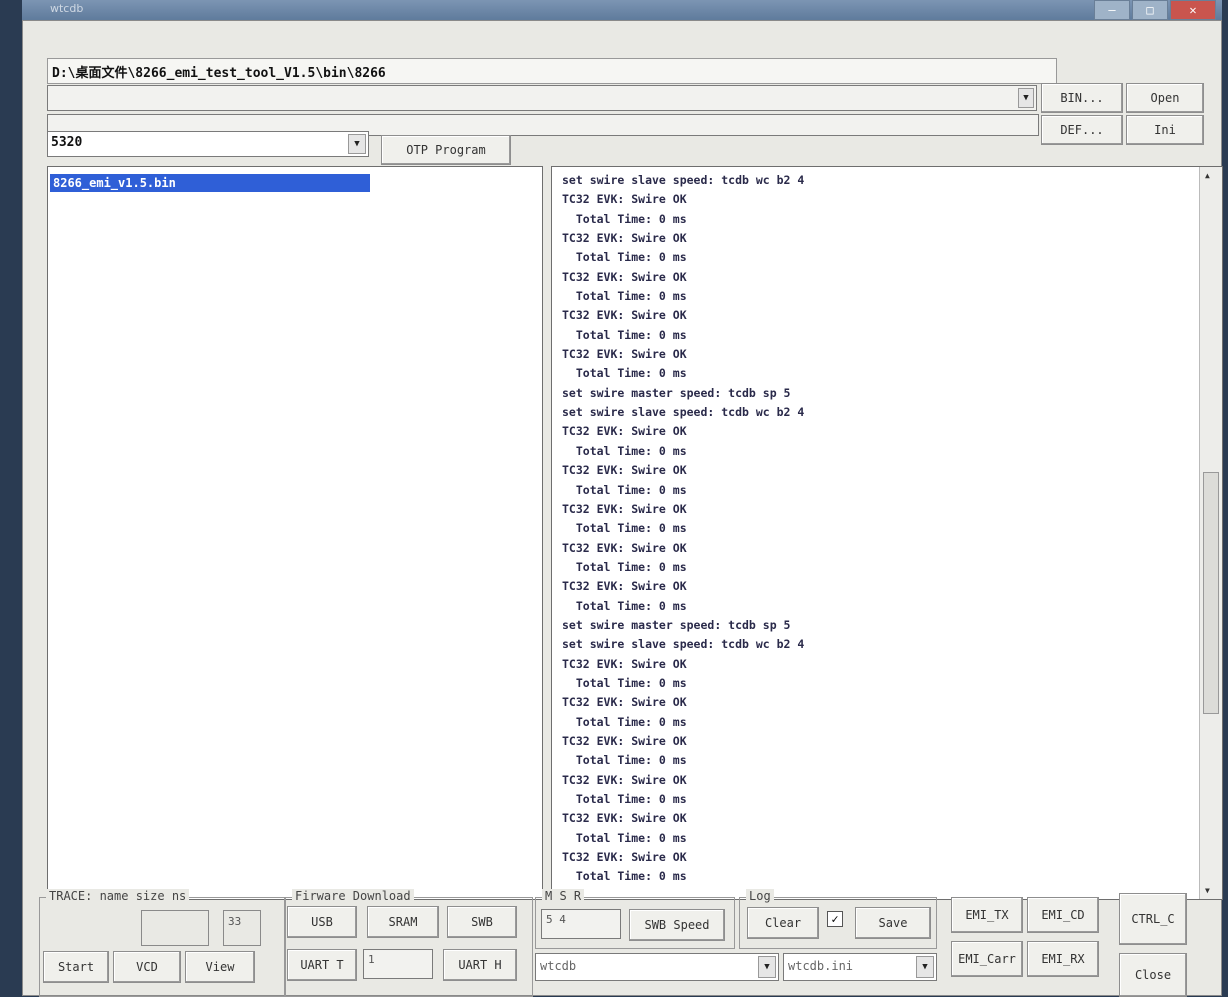 Image resolution: width=1228 pixels, height=997 pixels. Describe the element at coordinates (67, 142) in the screenshot. I see `chip-select-value: 5320` at that location.